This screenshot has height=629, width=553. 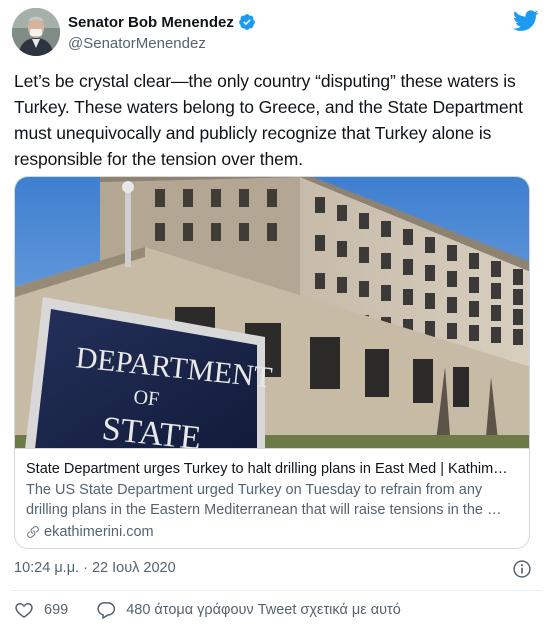 What do you see at coordinates (146, 398) in the screenshot?
I see `sign-line-2: OF` at bounding box center [146, 398].